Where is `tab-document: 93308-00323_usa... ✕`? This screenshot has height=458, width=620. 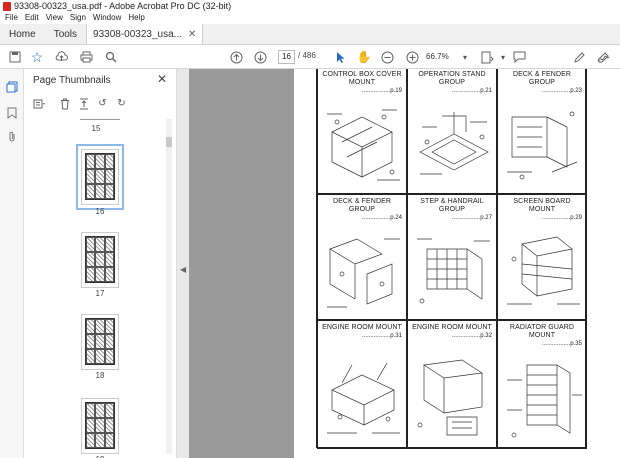
tab-document: 93308-00323_usa... ✕ is located at coordinates (145, 34).